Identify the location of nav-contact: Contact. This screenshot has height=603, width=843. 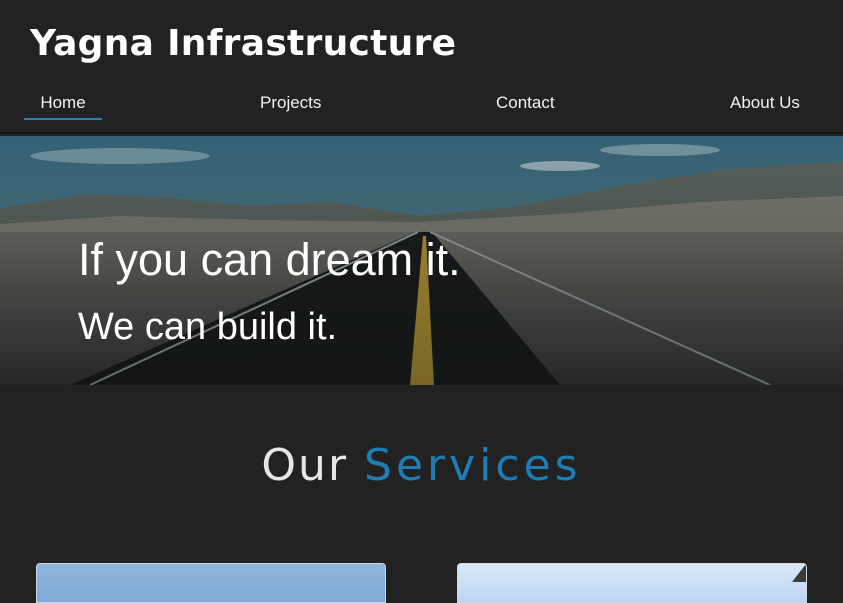
(525, 105).